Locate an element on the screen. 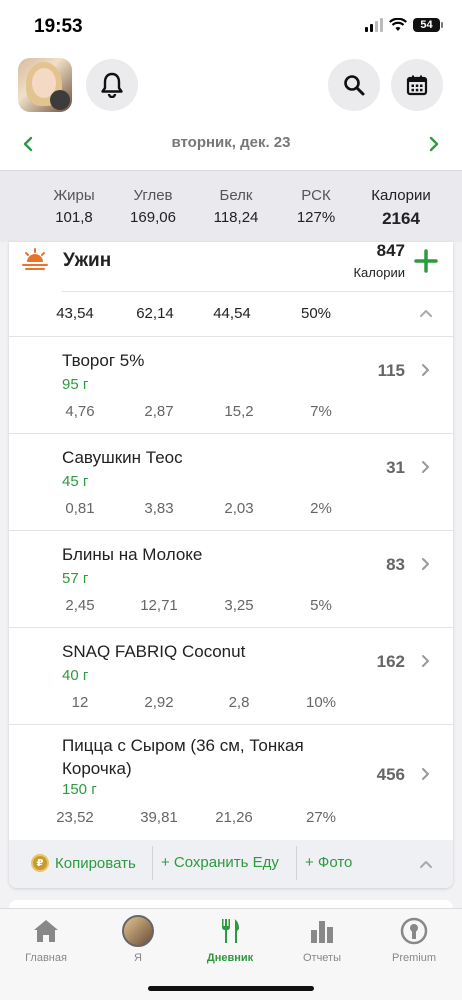  tab-label: Дневник is located at coordinates (230, 958).